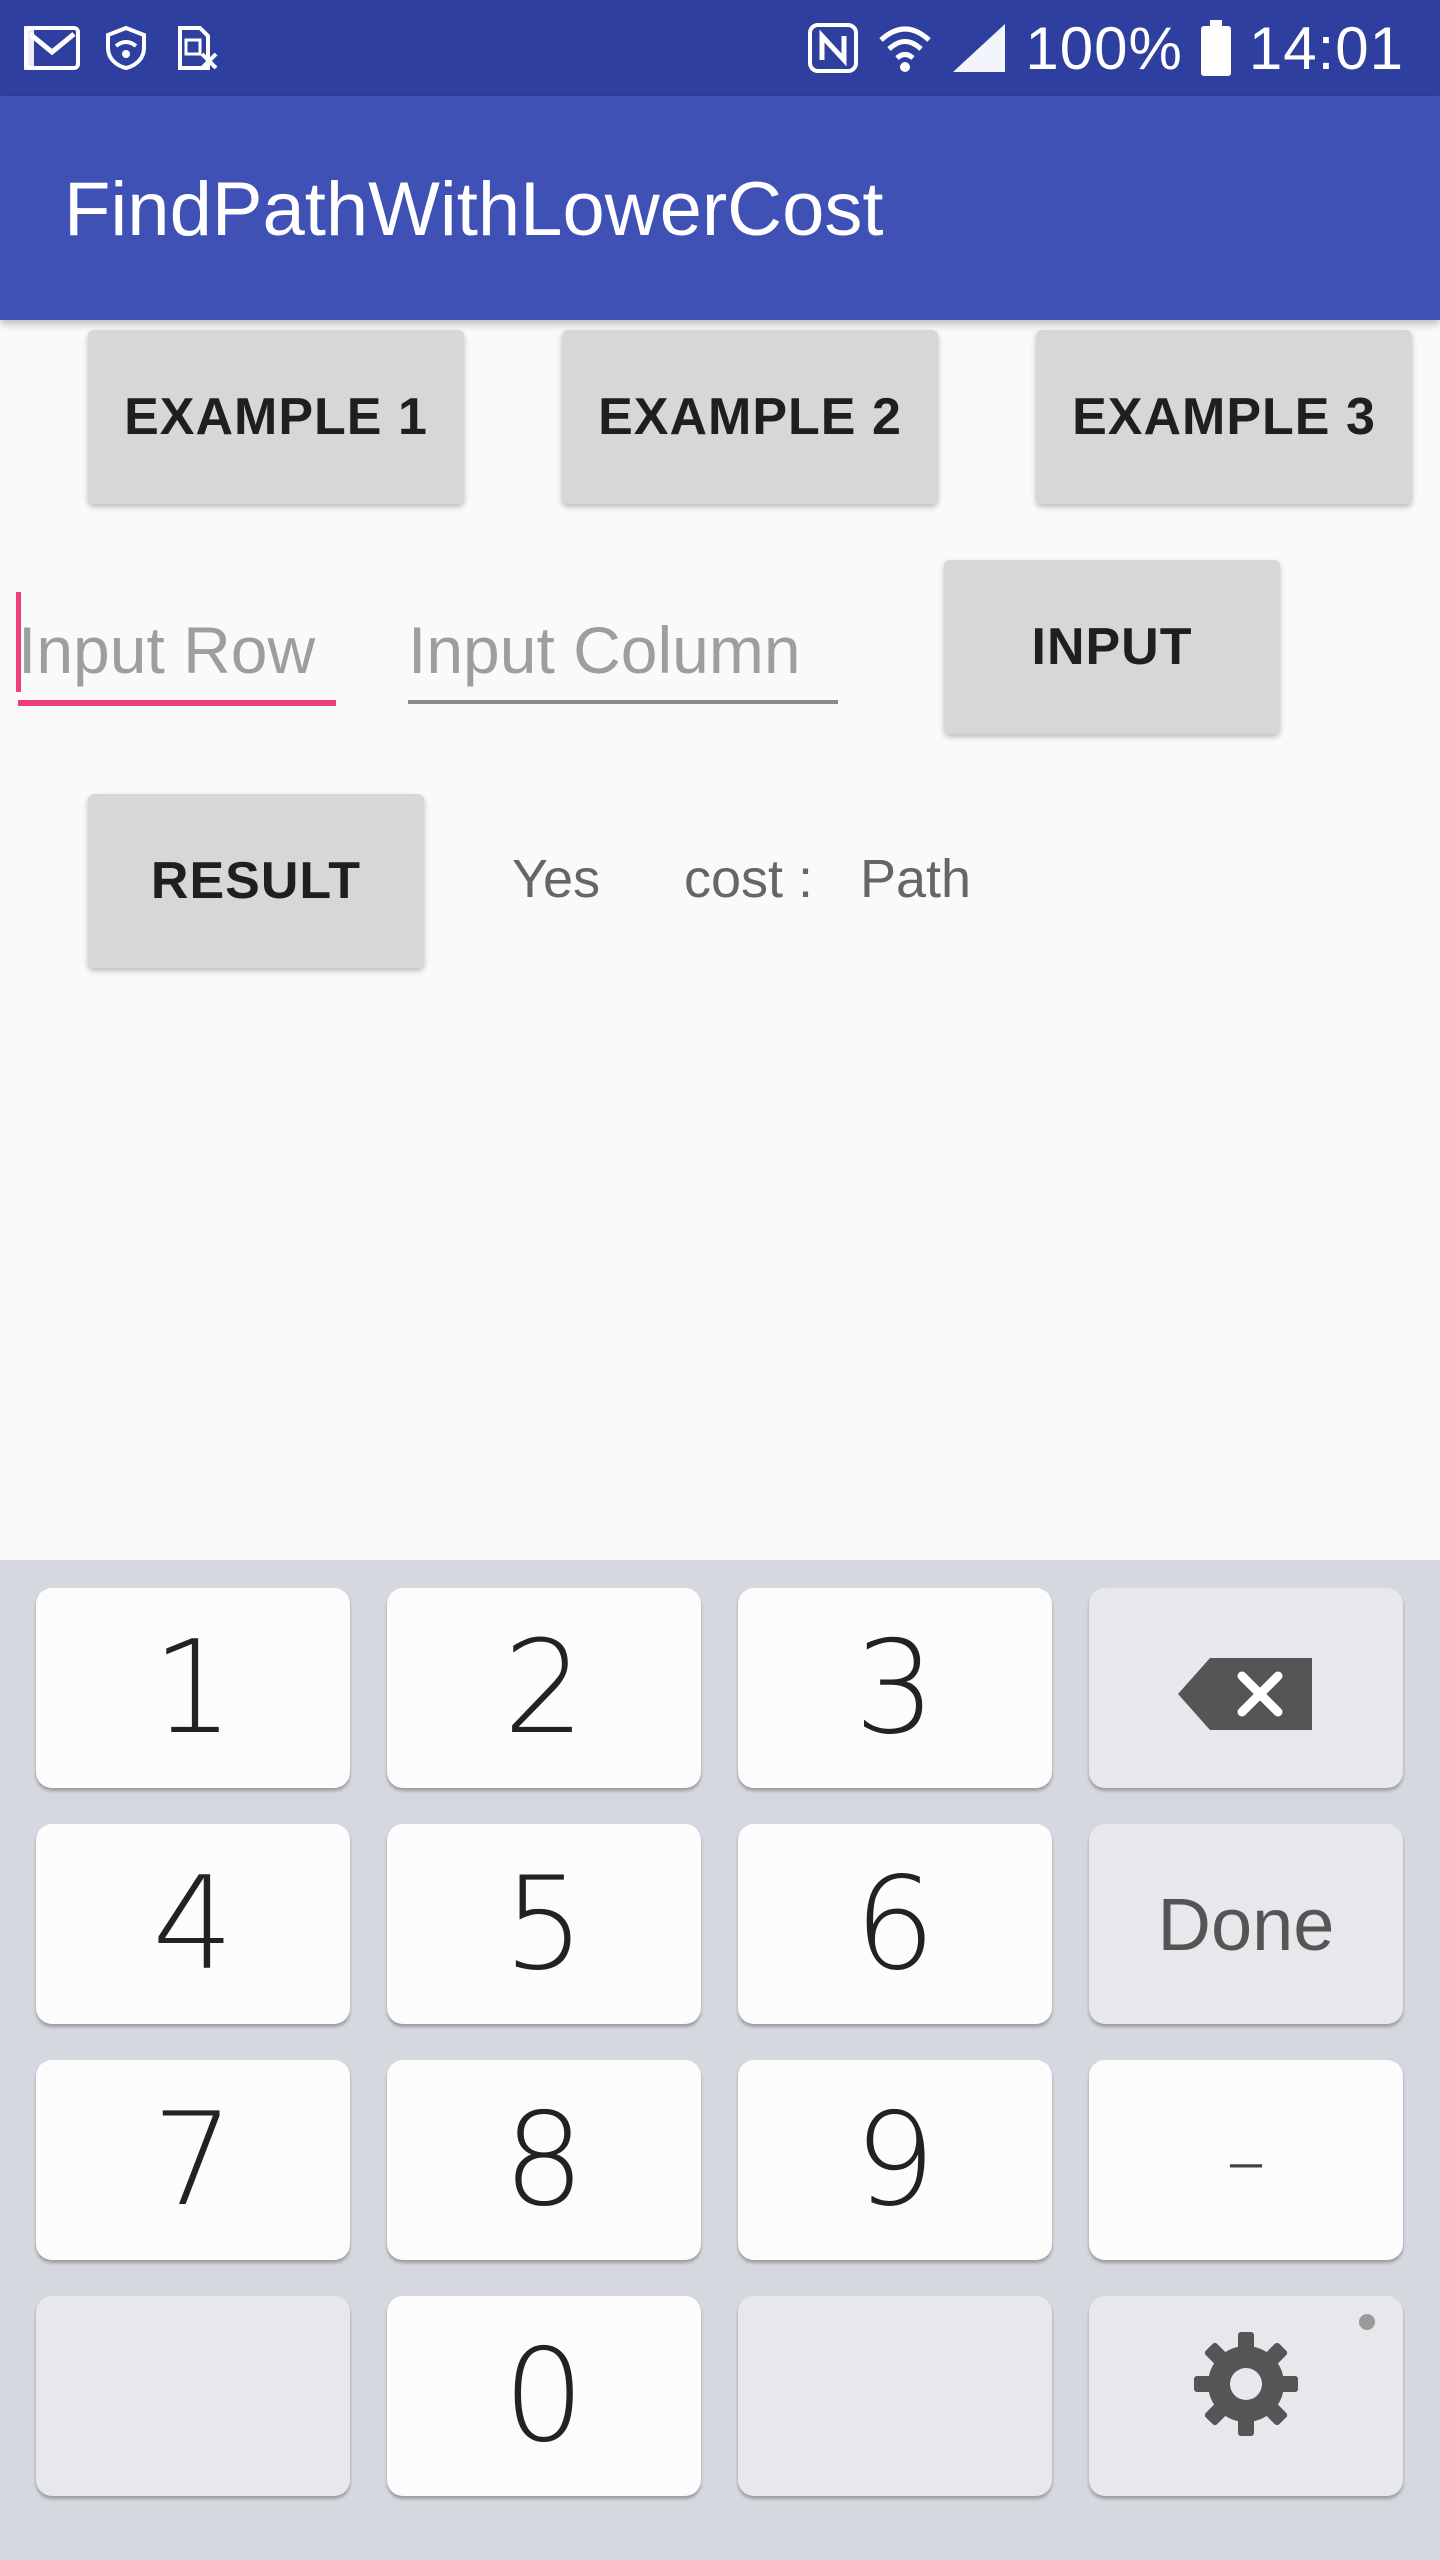 The image size is (1440, 2560). I want to click on blank-key-right, so click(895, 2396).